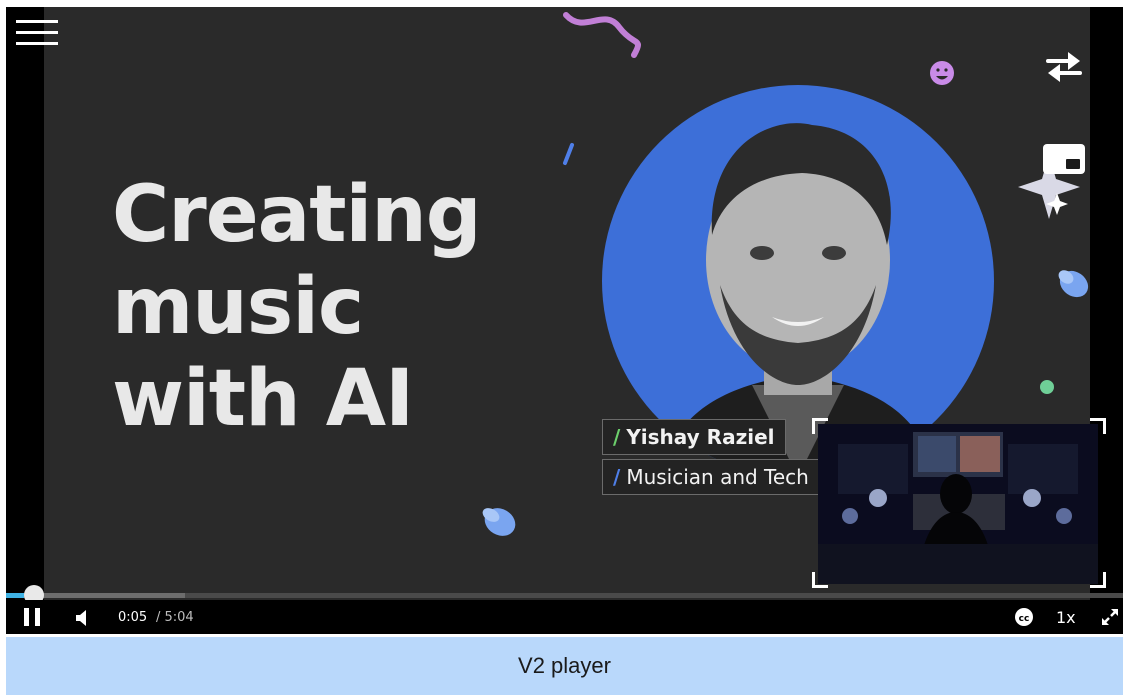 The image size is (1123, 695). What do you see at coordinates (263, 399) in the screenshot?
I see `headline-line: with AI` at bounding box center [263, 399].